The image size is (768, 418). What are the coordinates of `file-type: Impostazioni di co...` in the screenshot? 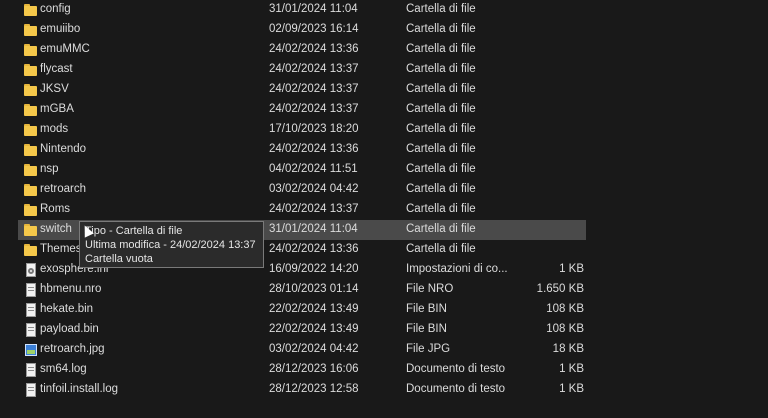 It's located at (457, 269).